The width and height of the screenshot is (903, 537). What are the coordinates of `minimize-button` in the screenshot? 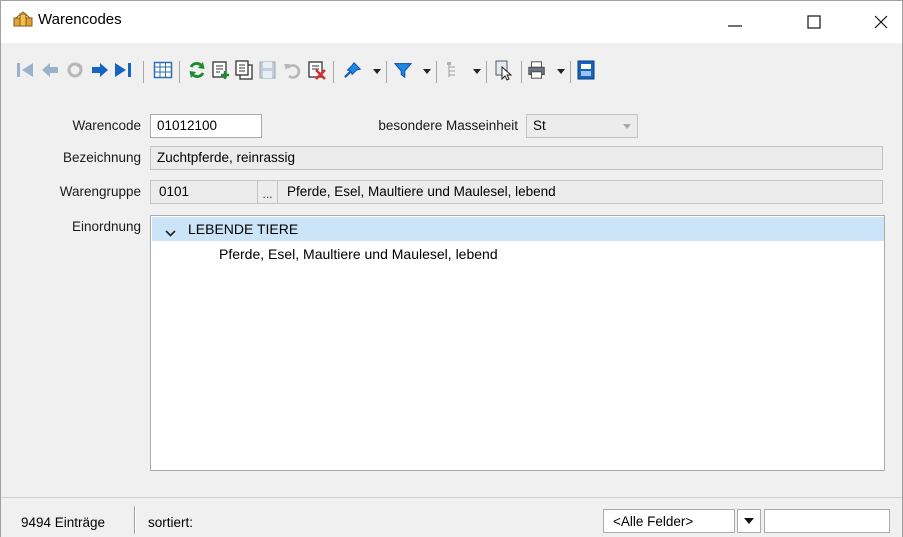 It's located at (735, 22).